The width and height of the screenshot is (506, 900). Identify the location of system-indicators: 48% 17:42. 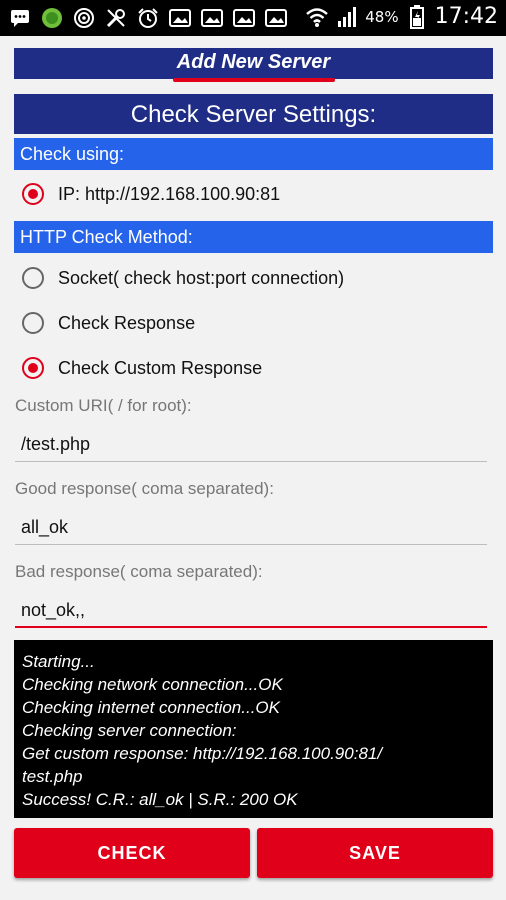
(401, 16).